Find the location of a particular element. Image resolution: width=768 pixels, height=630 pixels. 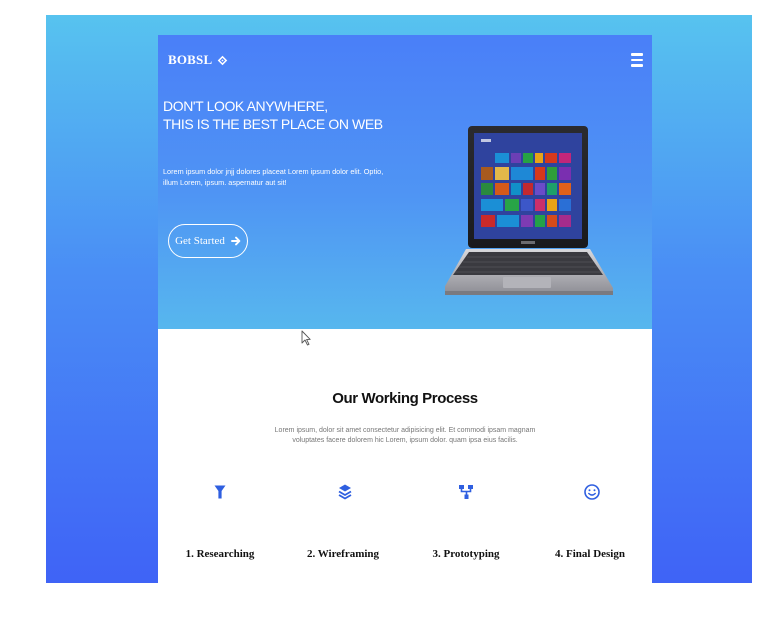

layers-icon is located at coordinates (345, 492).